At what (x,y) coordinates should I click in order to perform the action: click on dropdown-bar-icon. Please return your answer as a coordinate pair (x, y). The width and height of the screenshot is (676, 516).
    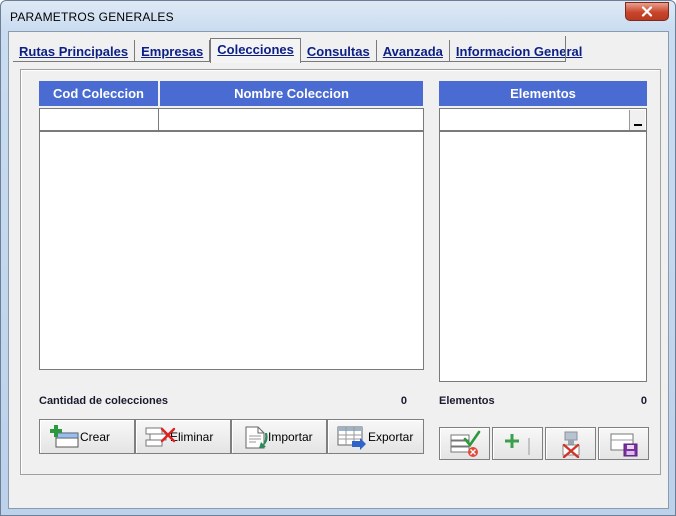
    Looking at the image, I should click on (637, 125).